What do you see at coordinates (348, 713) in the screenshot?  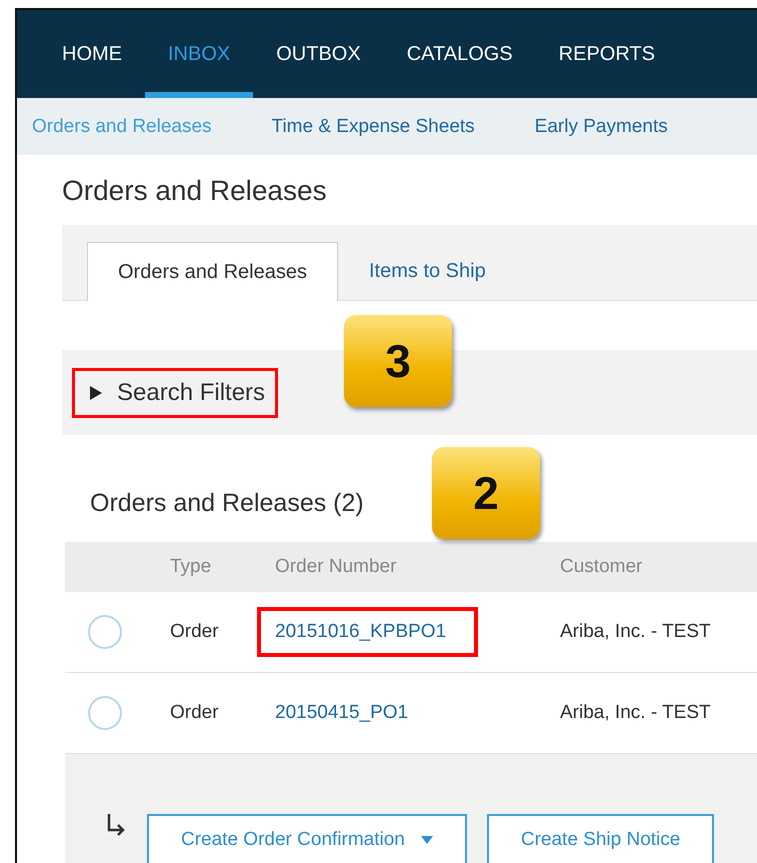 I see `order-link: 20150415_PO1` at bounding box center [348, 713].